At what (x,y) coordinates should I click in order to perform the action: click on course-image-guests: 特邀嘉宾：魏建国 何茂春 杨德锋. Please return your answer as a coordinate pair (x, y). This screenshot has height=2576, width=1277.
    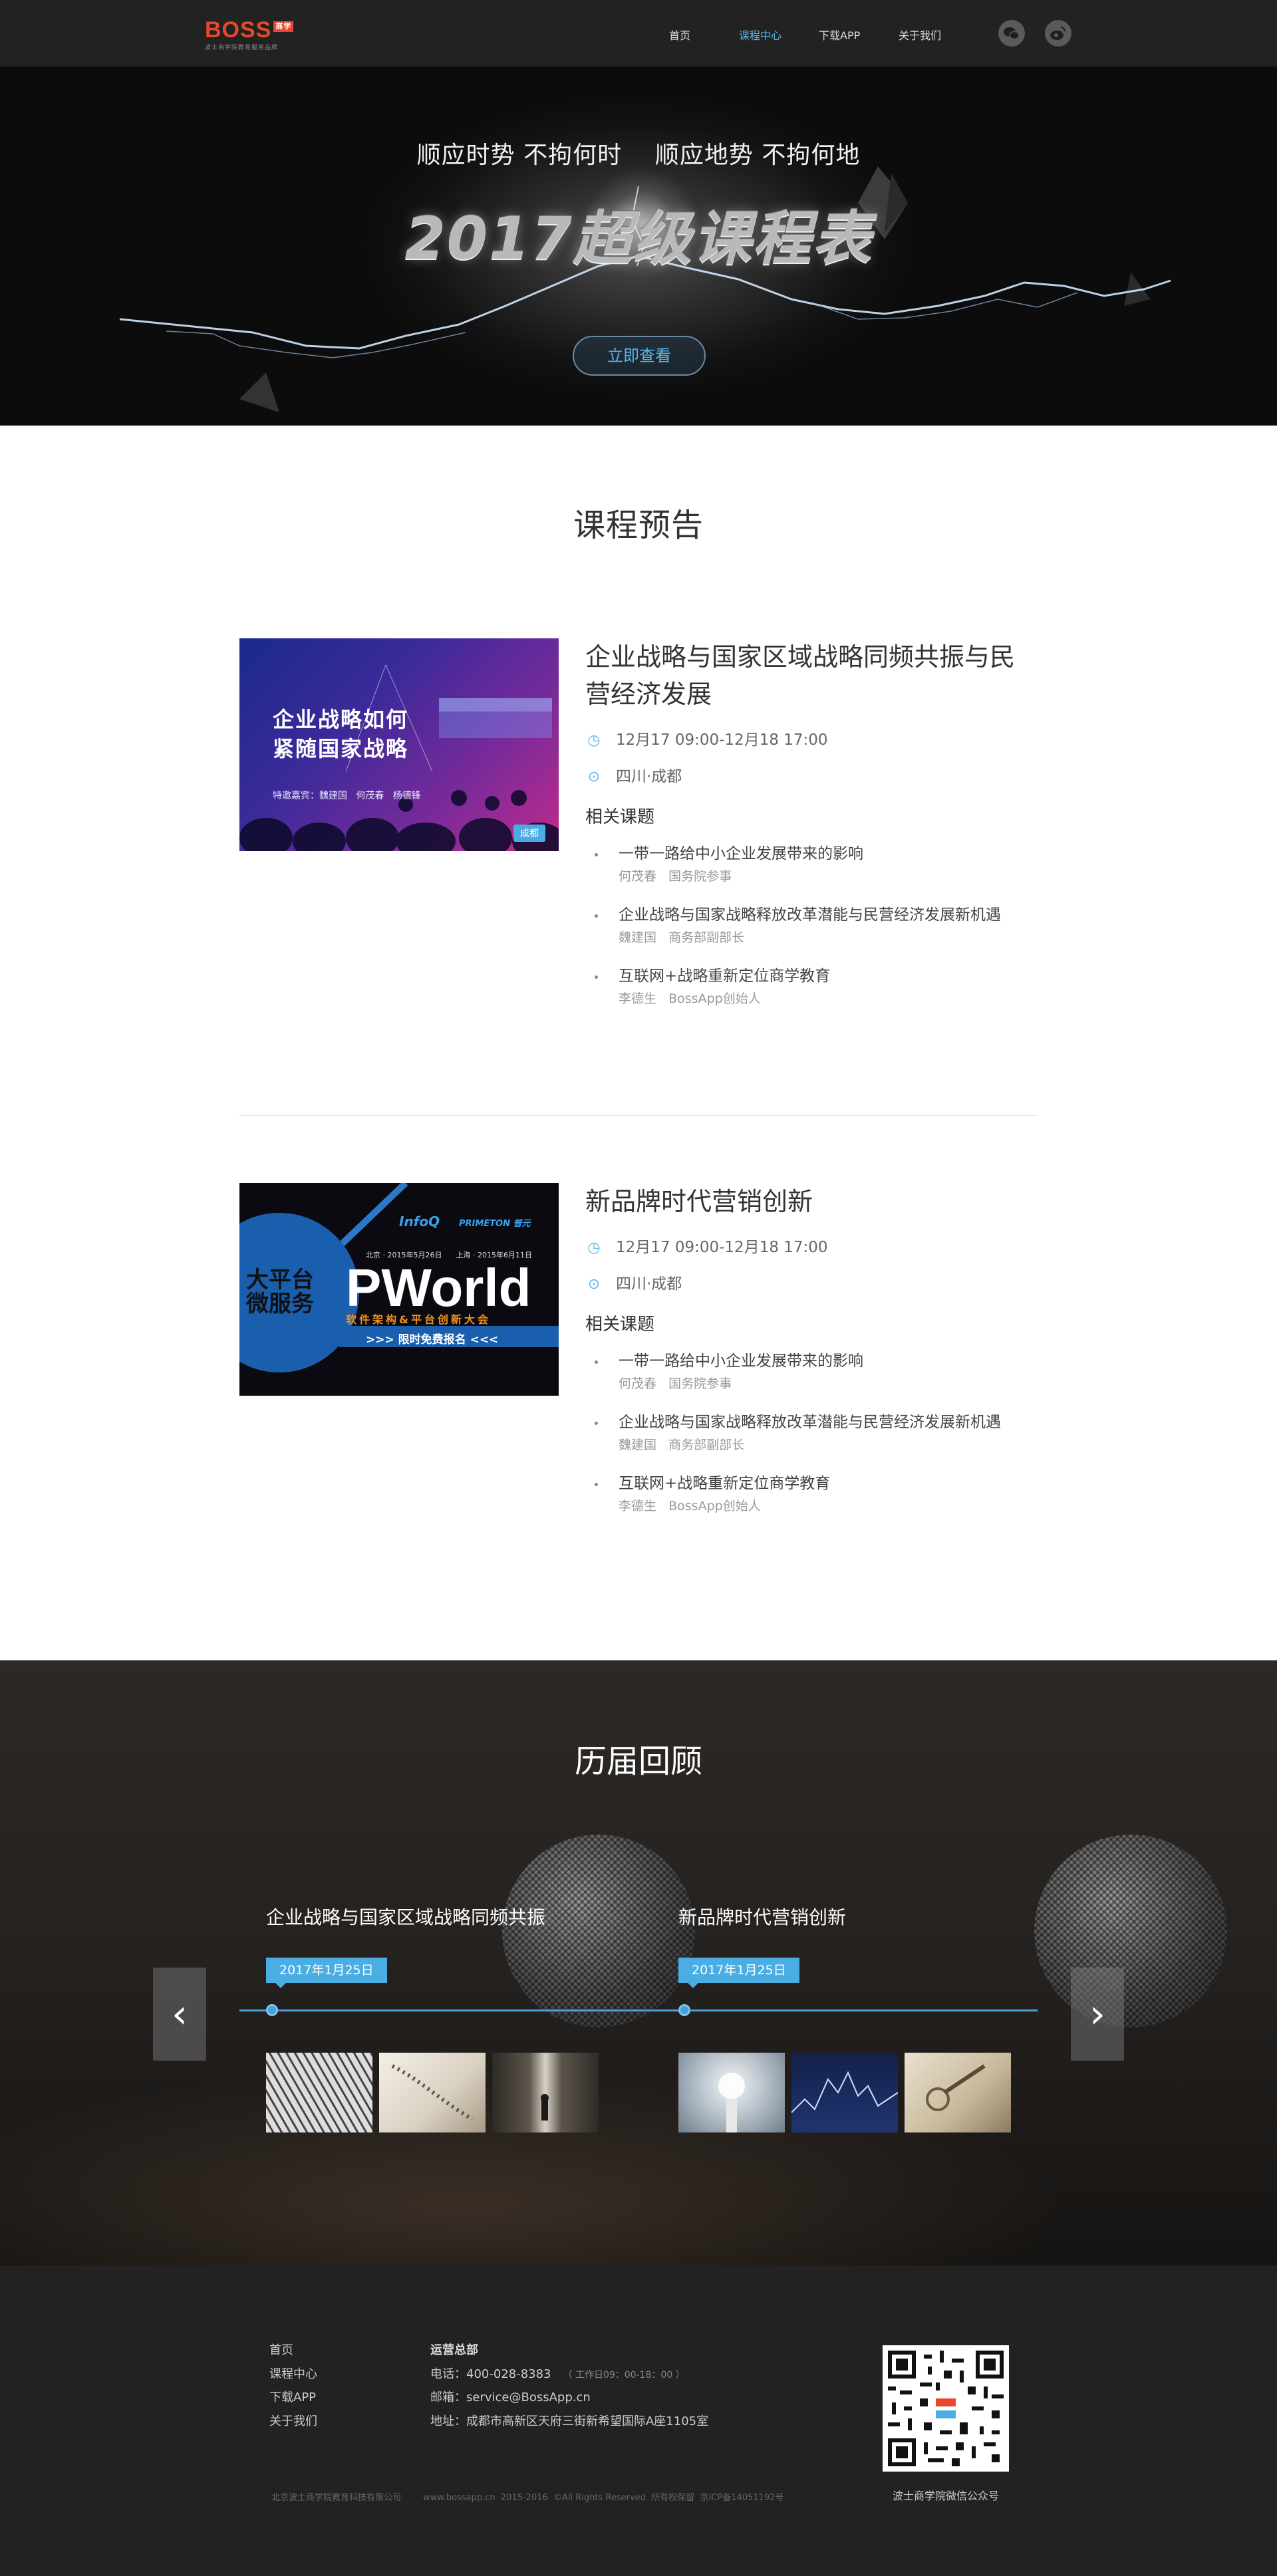
    Looking at the image, I should click on (347, 796).